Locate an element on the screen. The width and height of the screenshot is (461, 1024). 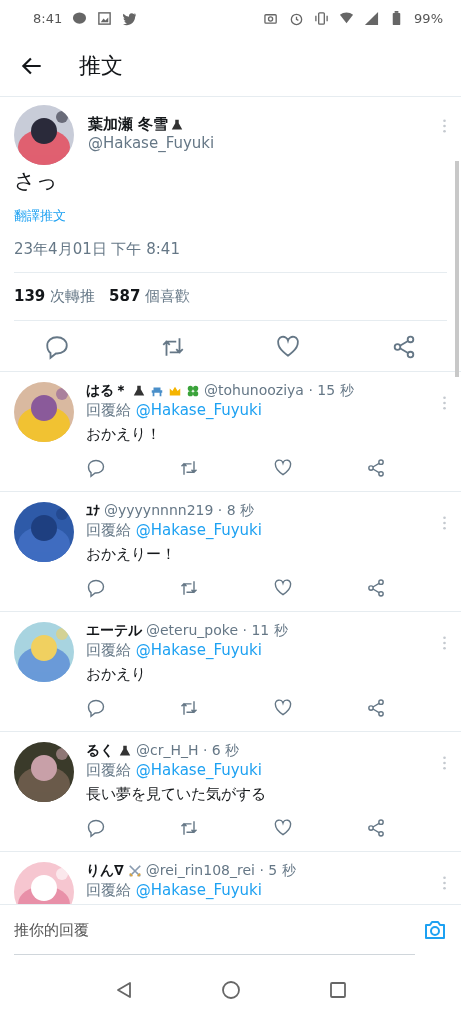
signal-icon is located at coordinates (372, 18).